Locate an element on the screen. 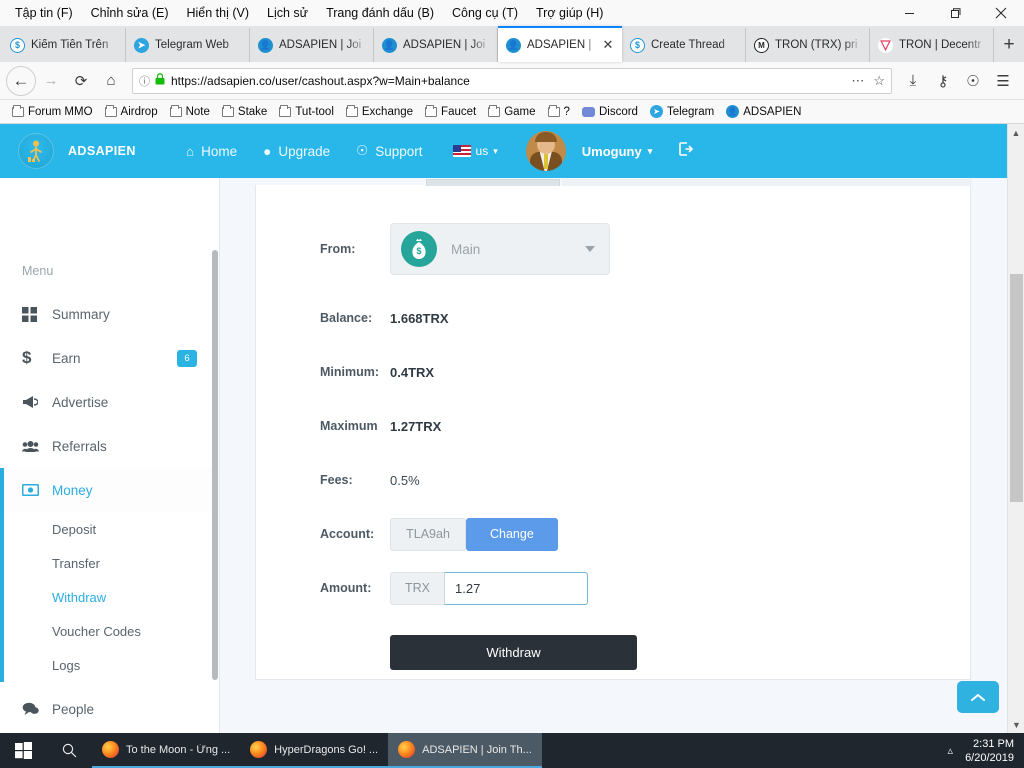 This screenshot has width=1024, height=768. bookmark-forum-mmo: Forum MMO is located at coordinates (52, 111).